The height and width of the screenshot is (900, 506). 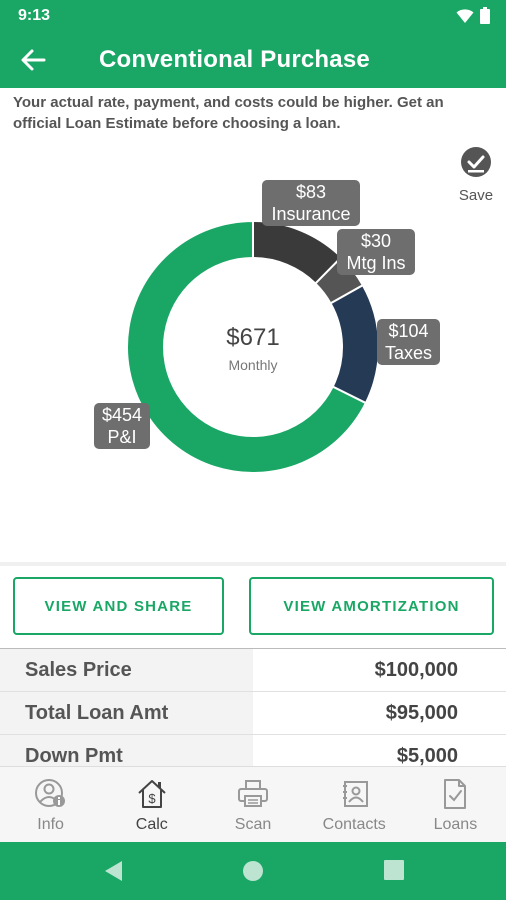 What do you see at coordinates (356, 794) in the screenshot?
I see `contacts-icon` at bounding box center [356, 794].